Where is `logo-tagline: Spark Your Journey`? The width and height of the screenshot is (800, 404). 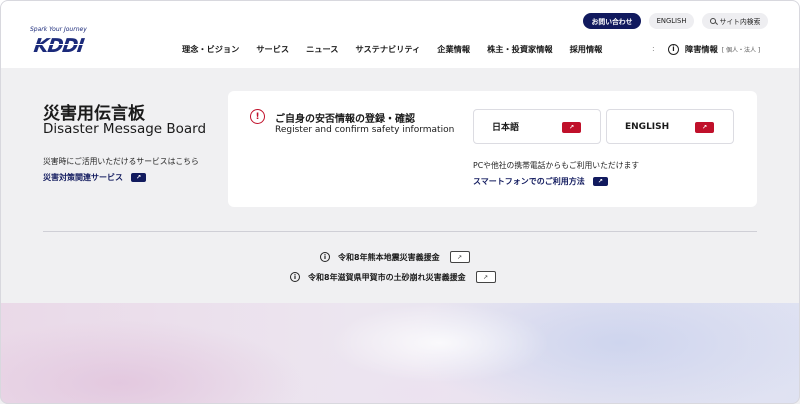 logo-tagline: Spark Your Journey is located at coordinates (58, 29).